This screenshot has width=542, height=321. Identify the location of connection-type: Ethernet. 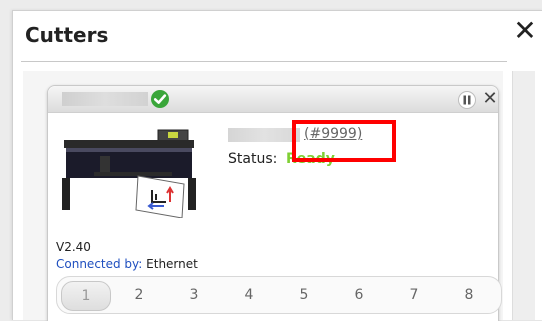
(172, 264).